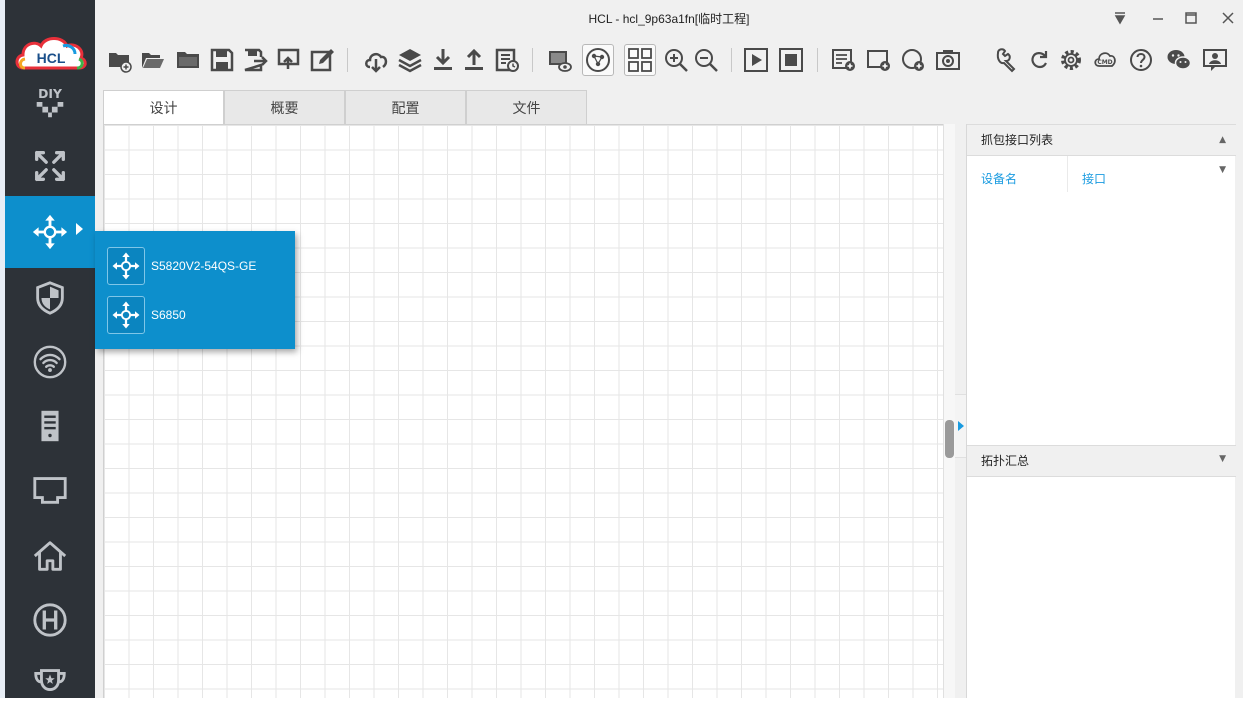 The height and width of the screenshot is (714, 1243). I want to click on view-tabs: 设计 概要 配置 文件, so click(345, 107).